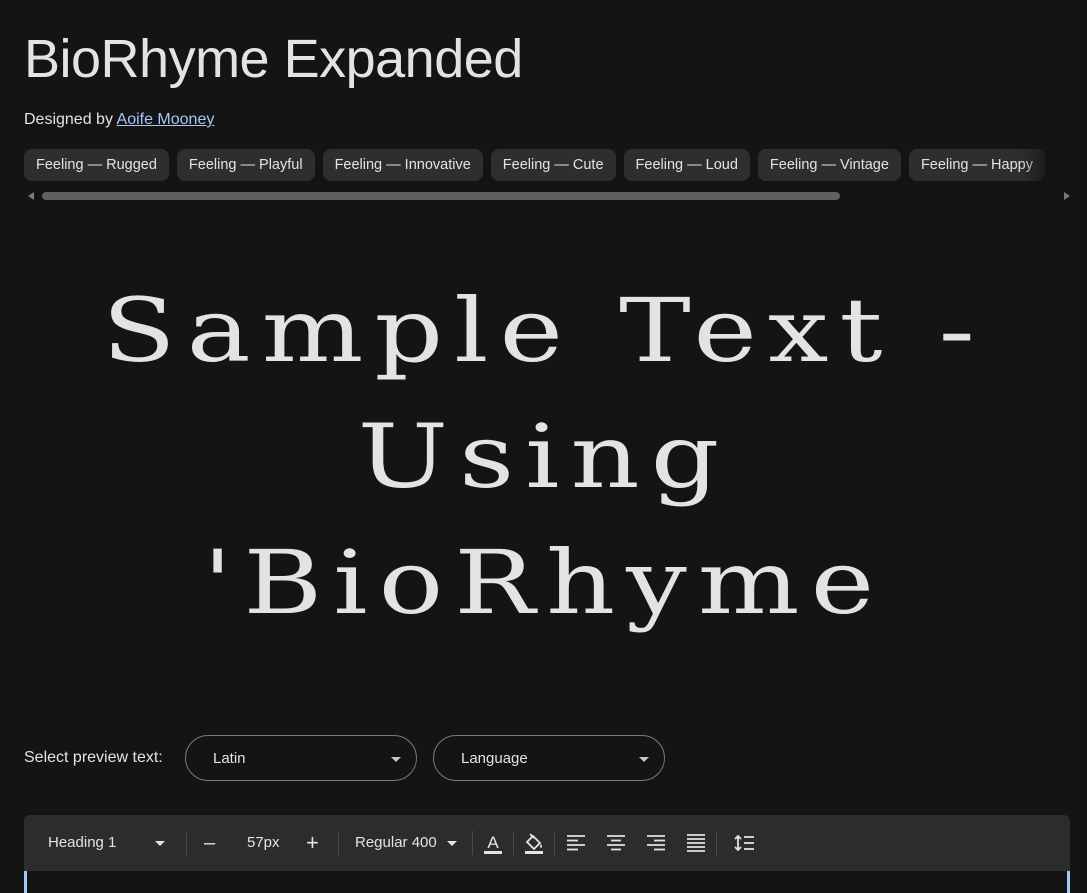  I want to click on scroll-left-arrow-icon, so click(31, 196).